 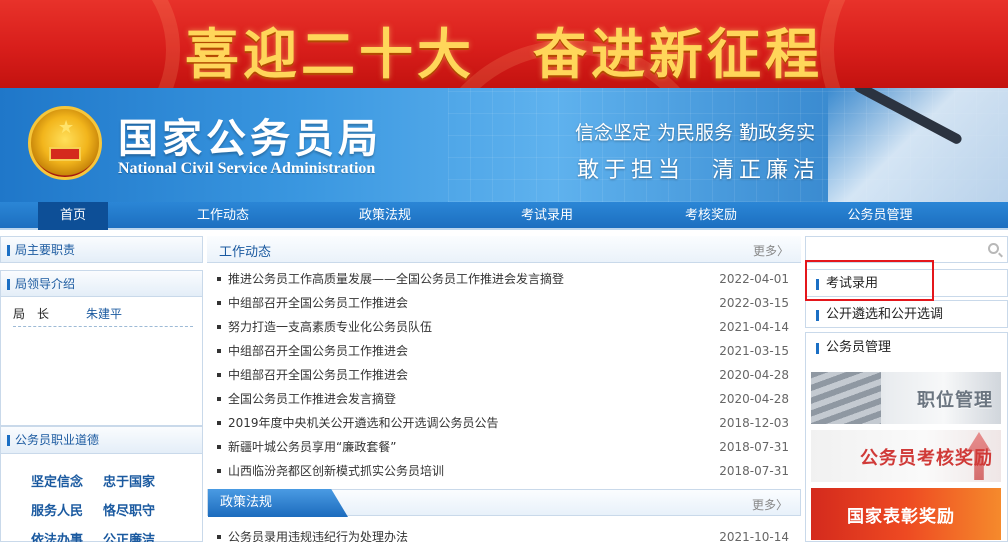 What do you see at coordinates (247, 168) in the screenshot?
I see `org-name-english: National Civil Service Administration` at bounding box center [247, 168].